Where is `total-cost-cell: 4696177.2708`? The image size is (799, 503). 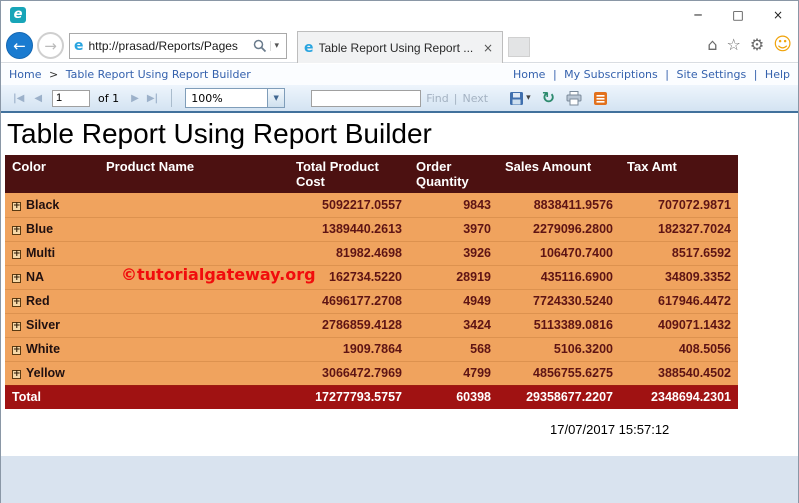 total-cost-cell: 4696177.2708 is located at coordinates (349, 301).